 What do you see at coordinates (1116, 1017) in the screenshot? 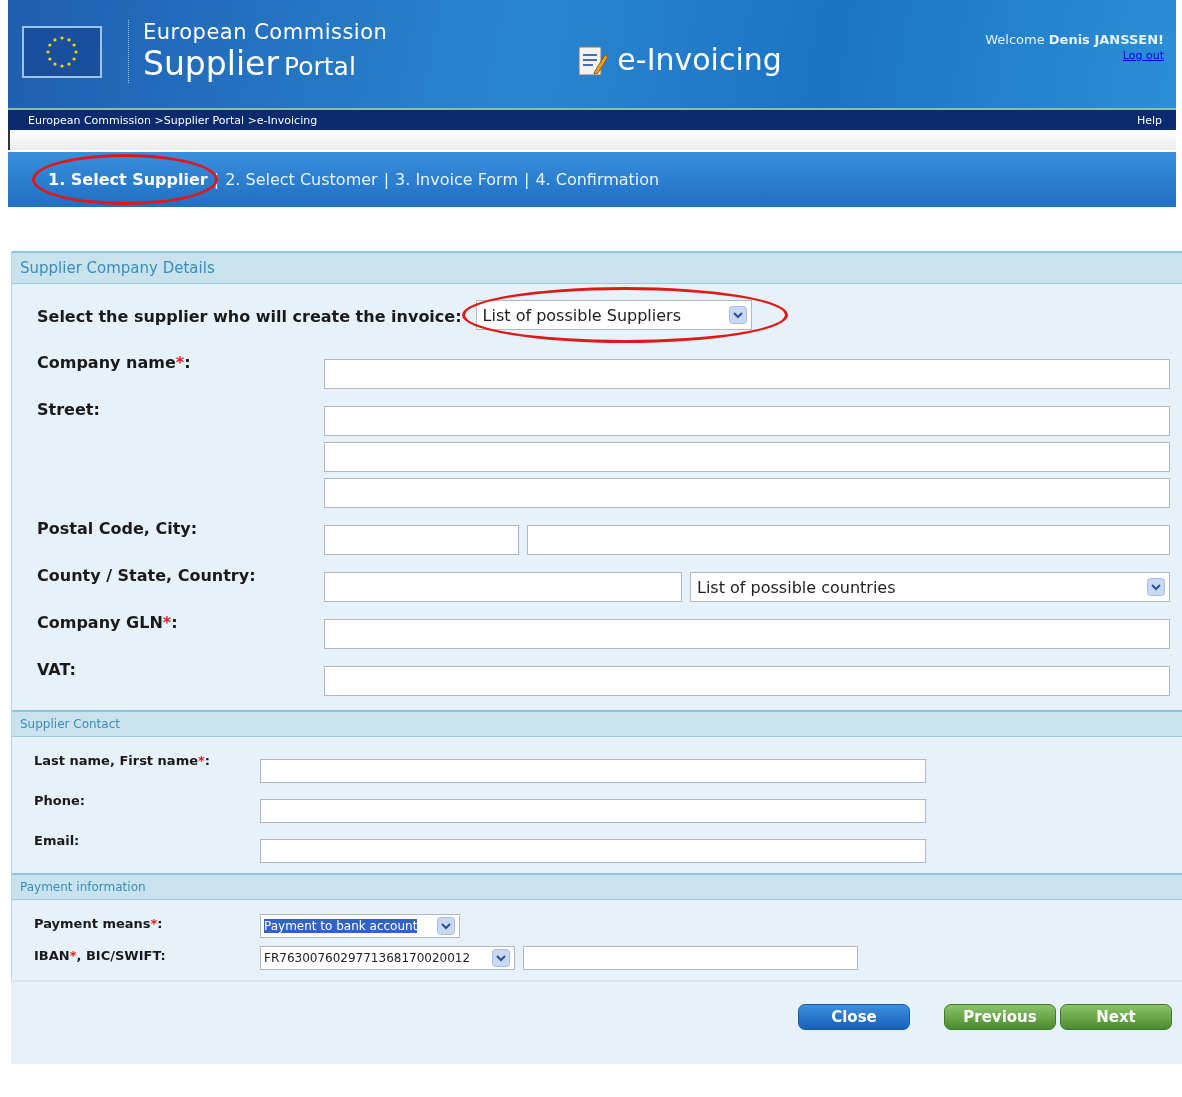
I see `action-button: Next` at bounding box center [1116, 1017].